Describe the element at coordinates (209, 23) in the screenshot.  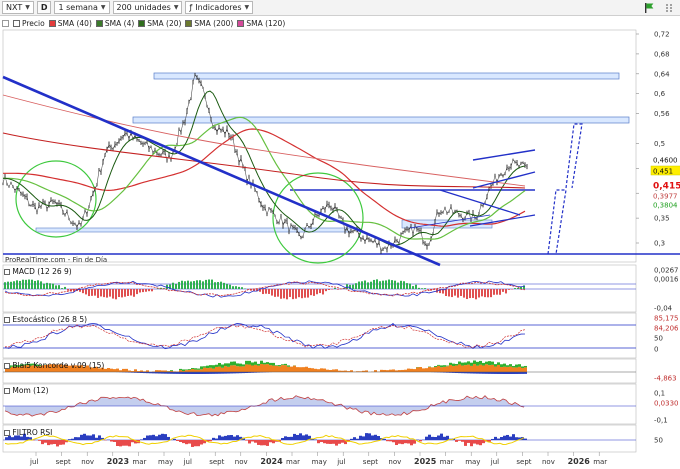
I see `legend-item-sma200: SMA (200)` at that location.